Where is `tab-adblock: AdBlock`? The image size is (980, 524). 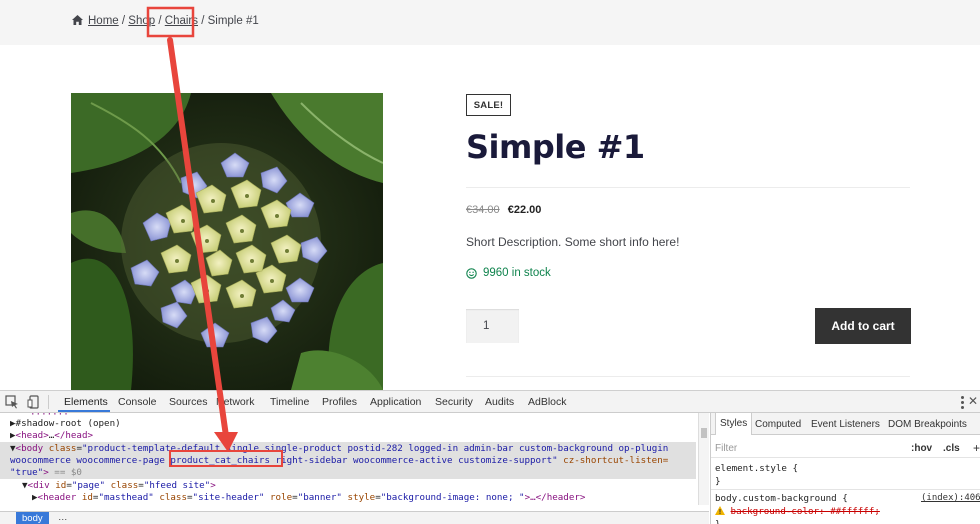 tab-adblock: AdBlock is located at coordinates (547, 402).